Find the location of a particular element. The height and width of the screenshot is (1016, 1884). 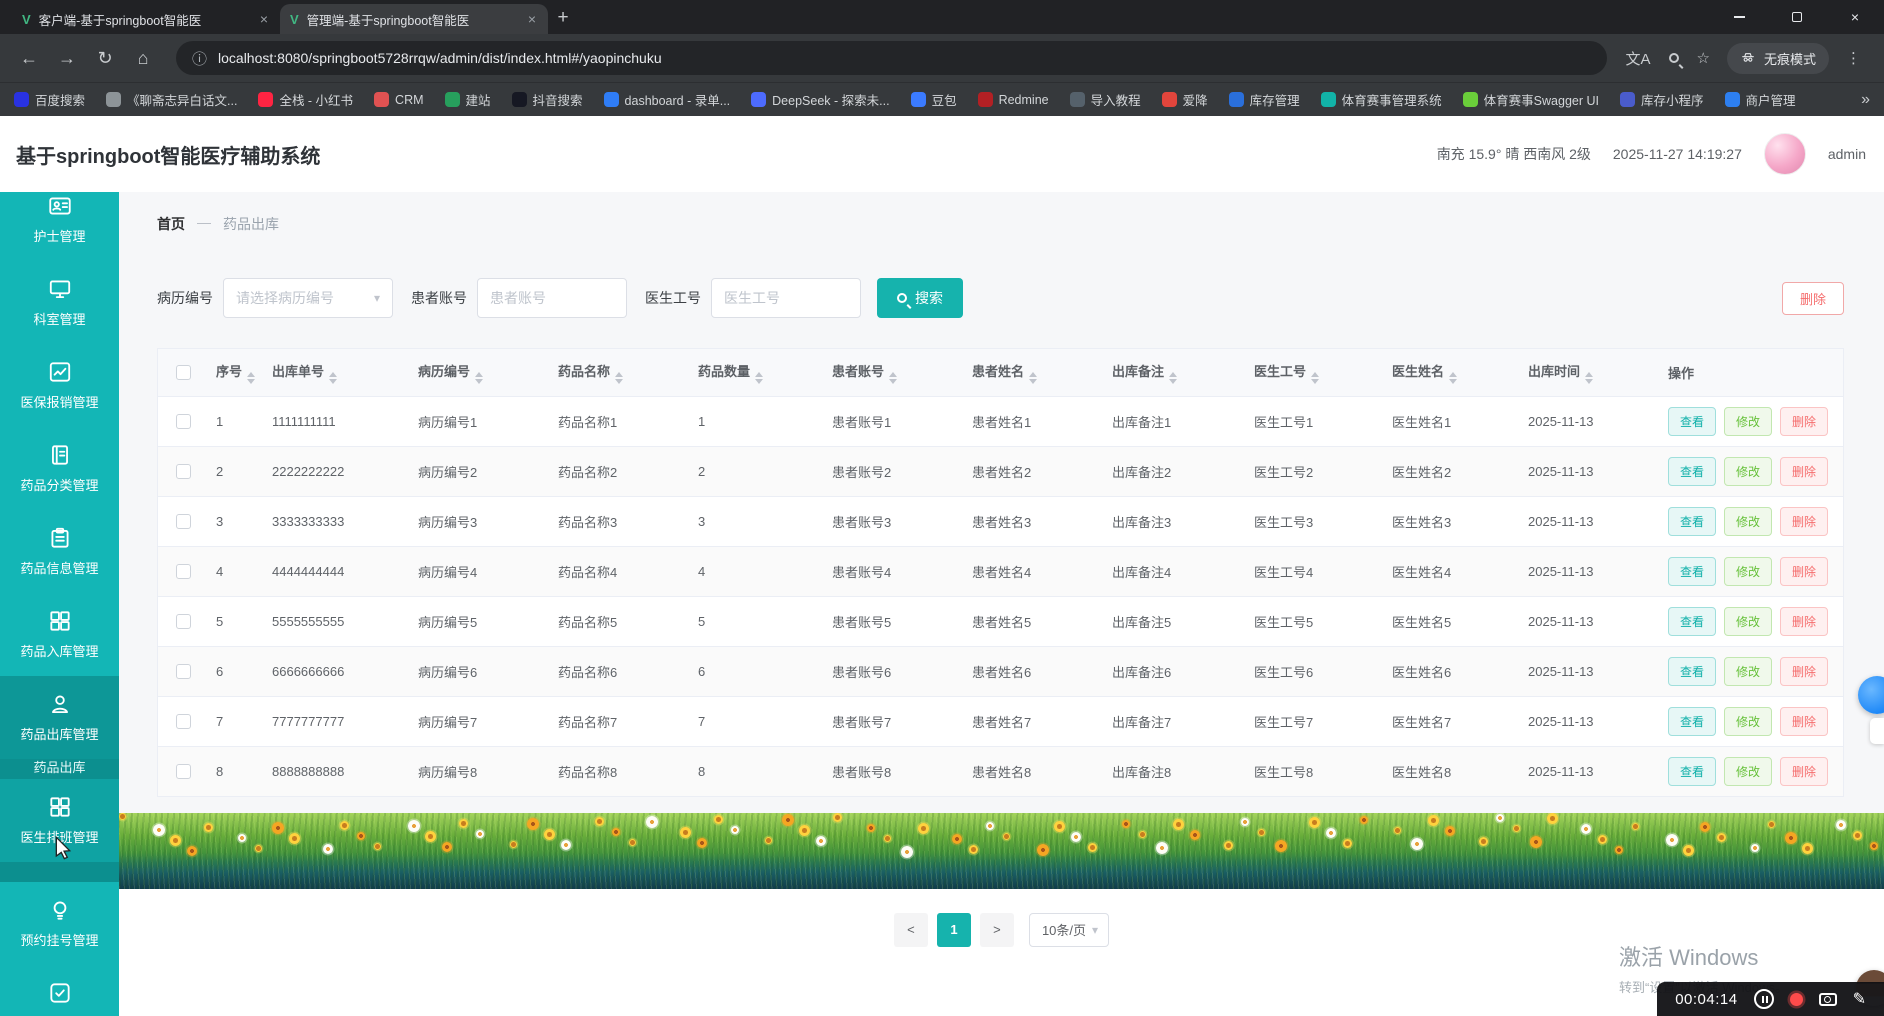

search-button: 搜索 is located at coordinates (920, 298).